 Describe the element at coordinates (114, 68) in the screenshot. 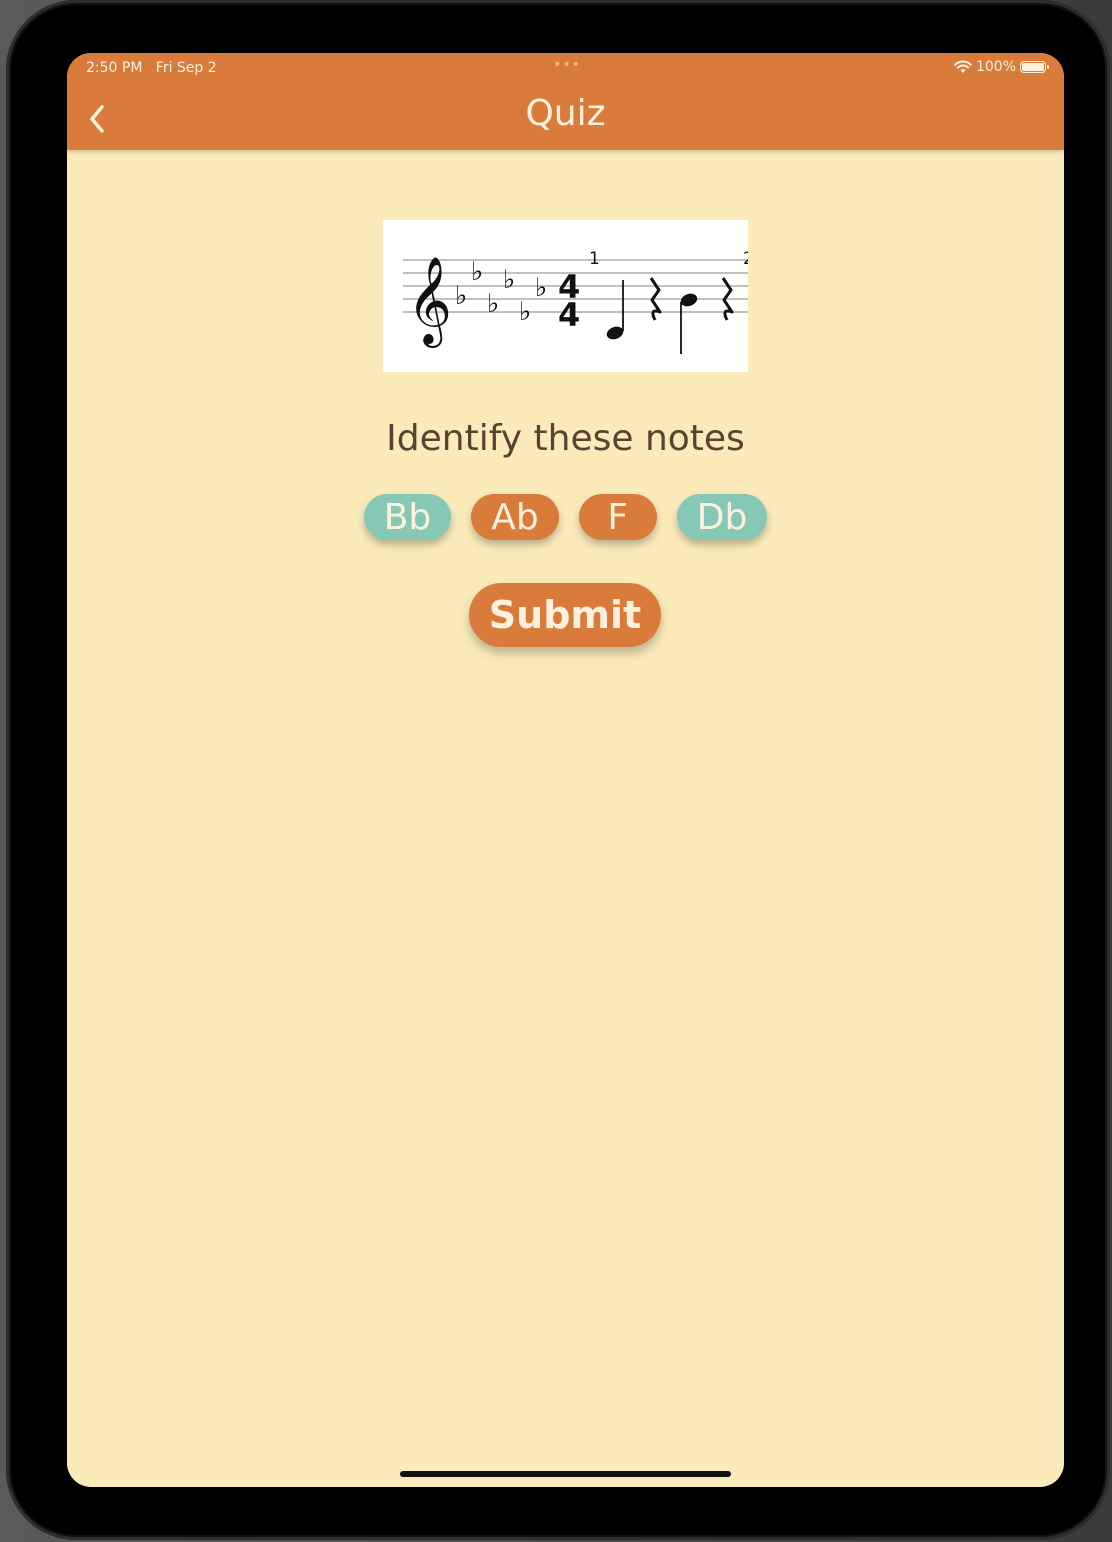

I see `status-clock: 2:50 PM` at that location.